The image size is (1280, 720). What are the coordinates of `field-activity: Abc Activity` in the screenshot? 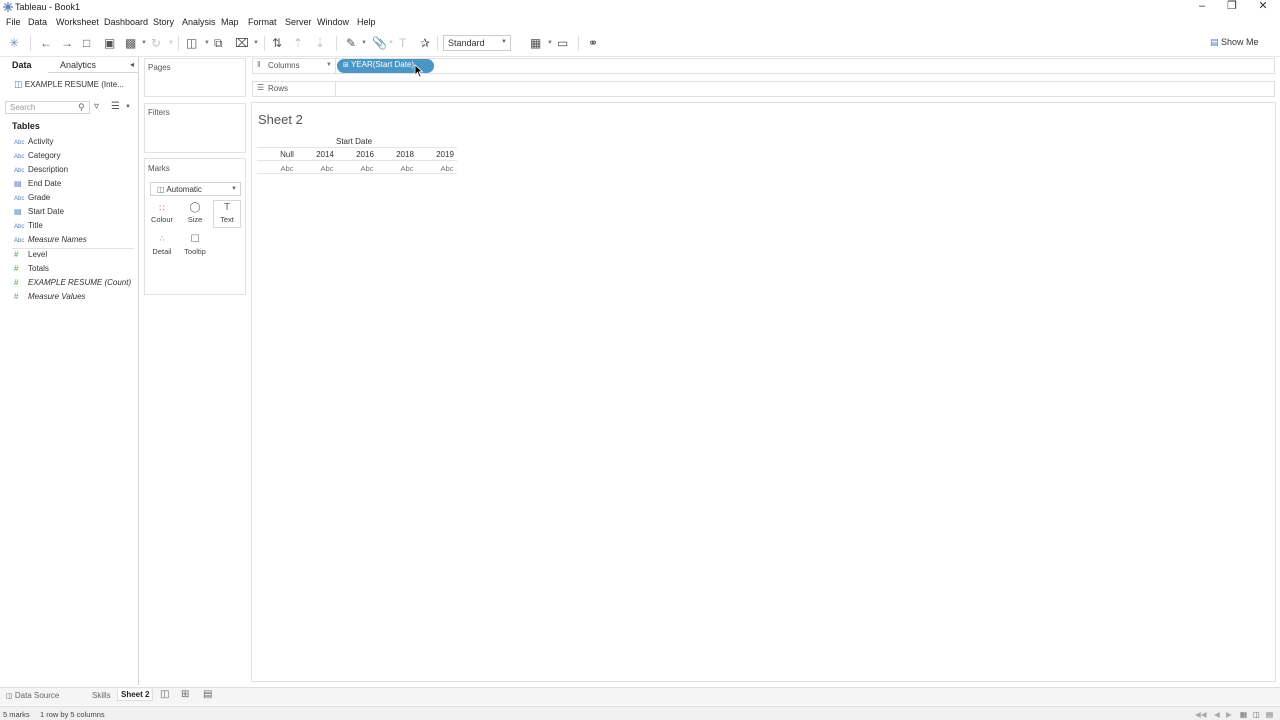 It's located at (33, 143).